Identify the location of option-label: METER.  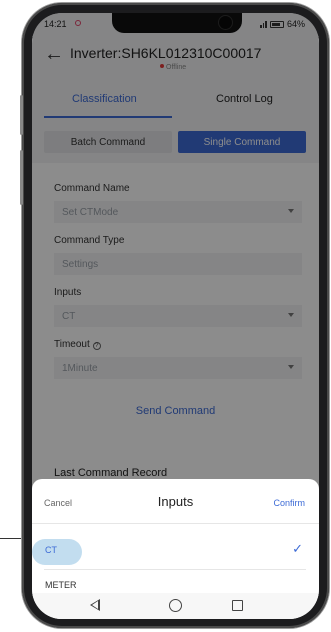
(61, 585).